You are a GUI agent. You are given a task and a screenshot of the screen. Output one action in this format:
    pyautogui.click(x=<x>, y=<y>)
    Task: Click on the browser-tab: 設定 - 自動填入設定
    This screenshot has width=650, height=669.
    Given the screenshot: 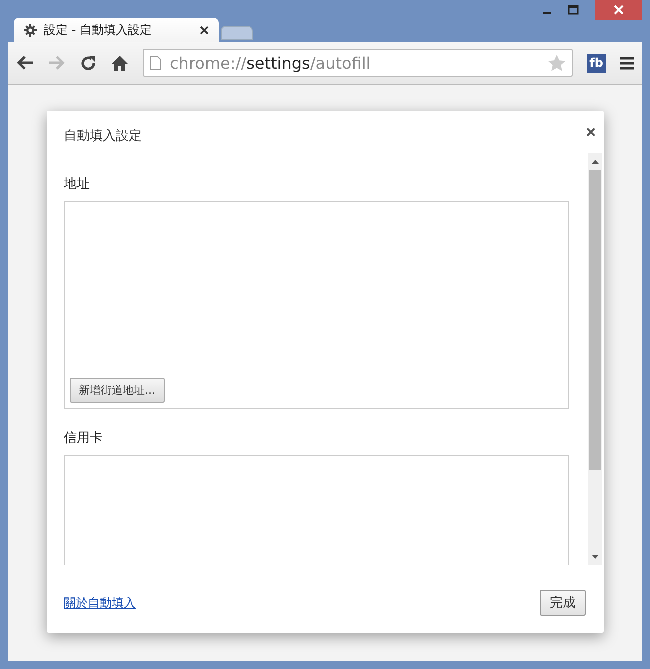 What is the action you would take?
    pyautogui.click(x=116, y=30)
    